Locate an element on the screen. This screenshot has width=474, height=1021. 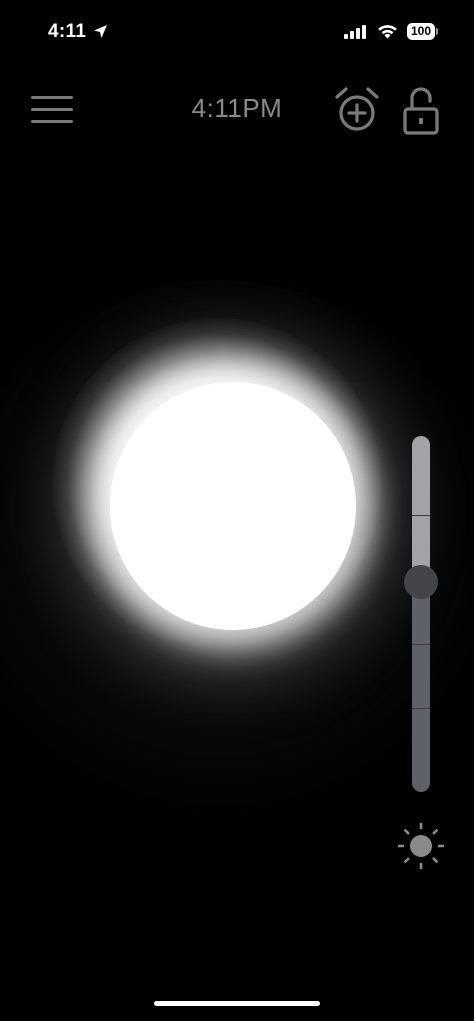
brightness-slider-fill is located at coordinates (421, 509).